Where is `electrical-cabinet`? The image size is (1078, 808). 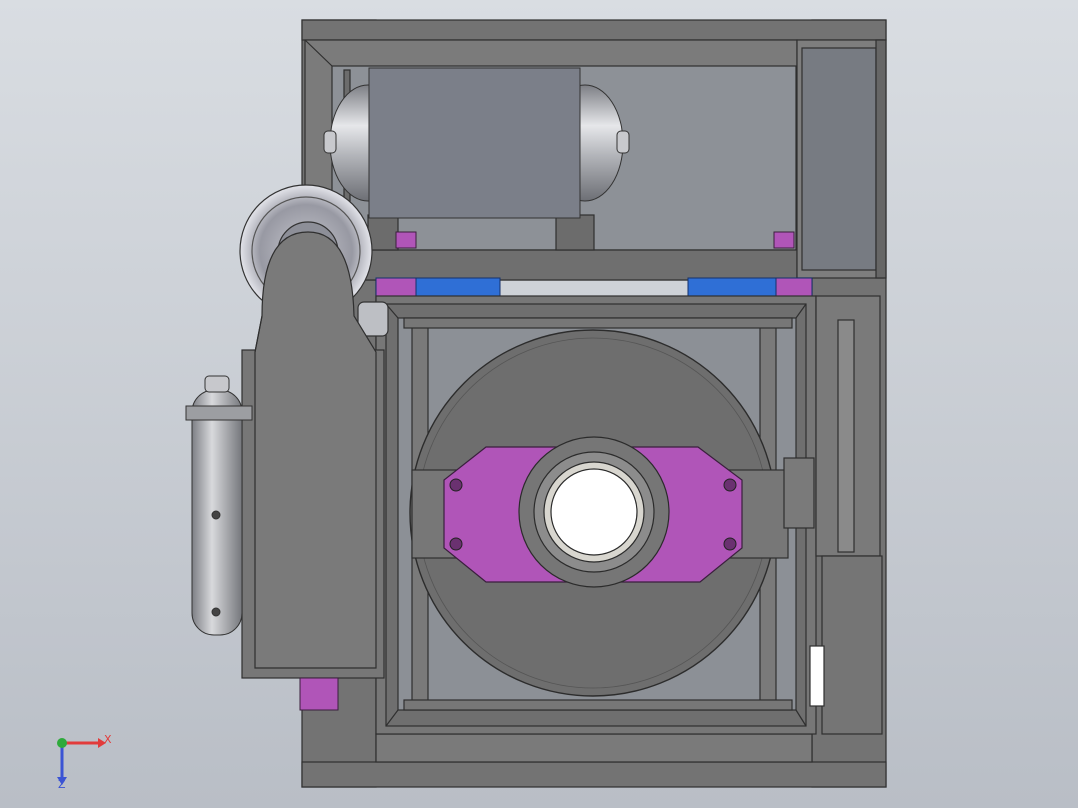 electrical-cabinet is located at coordinates (841, 159).